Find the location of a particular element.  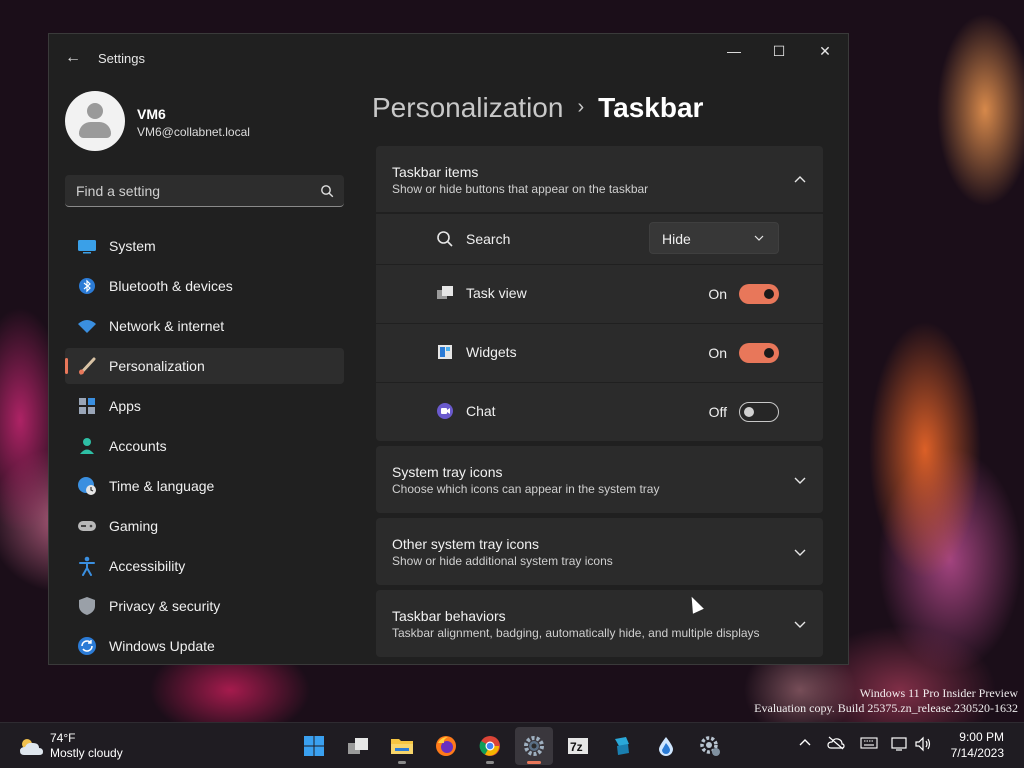

update-icon is located at coordinates (87, 646).